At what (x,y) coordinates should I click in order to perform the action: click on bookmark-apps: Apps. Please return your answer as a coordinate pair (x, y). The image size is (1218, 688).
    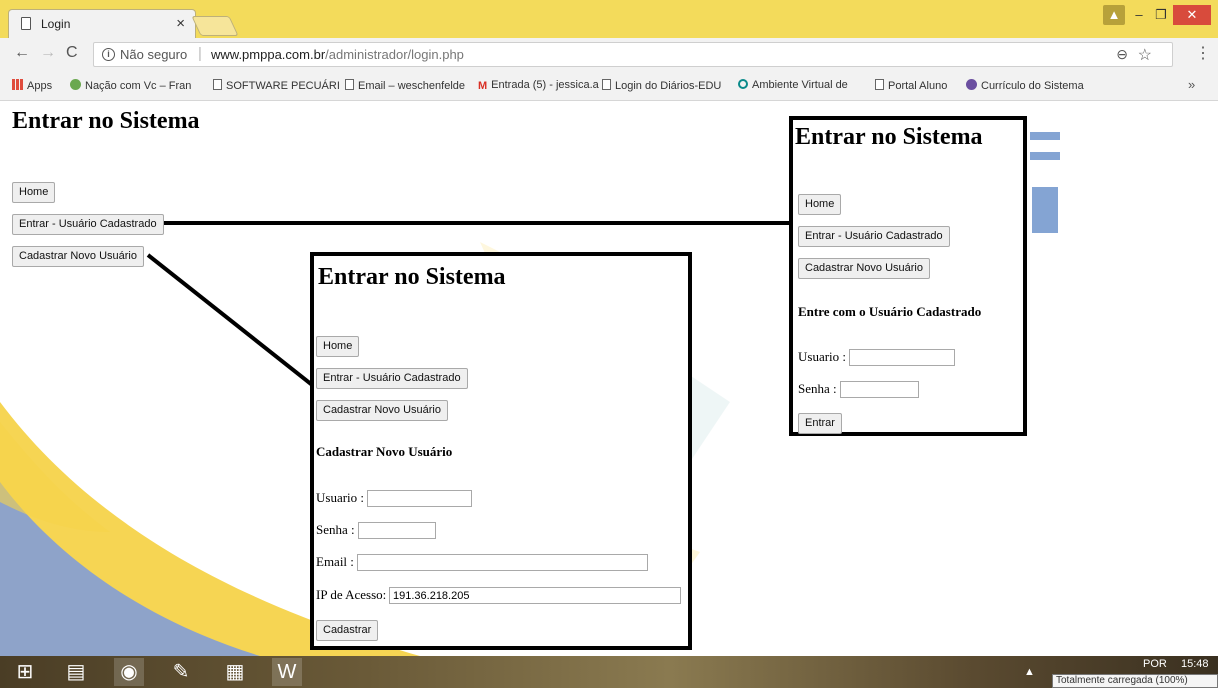
    Looking at the image, I should click on (32, 85).